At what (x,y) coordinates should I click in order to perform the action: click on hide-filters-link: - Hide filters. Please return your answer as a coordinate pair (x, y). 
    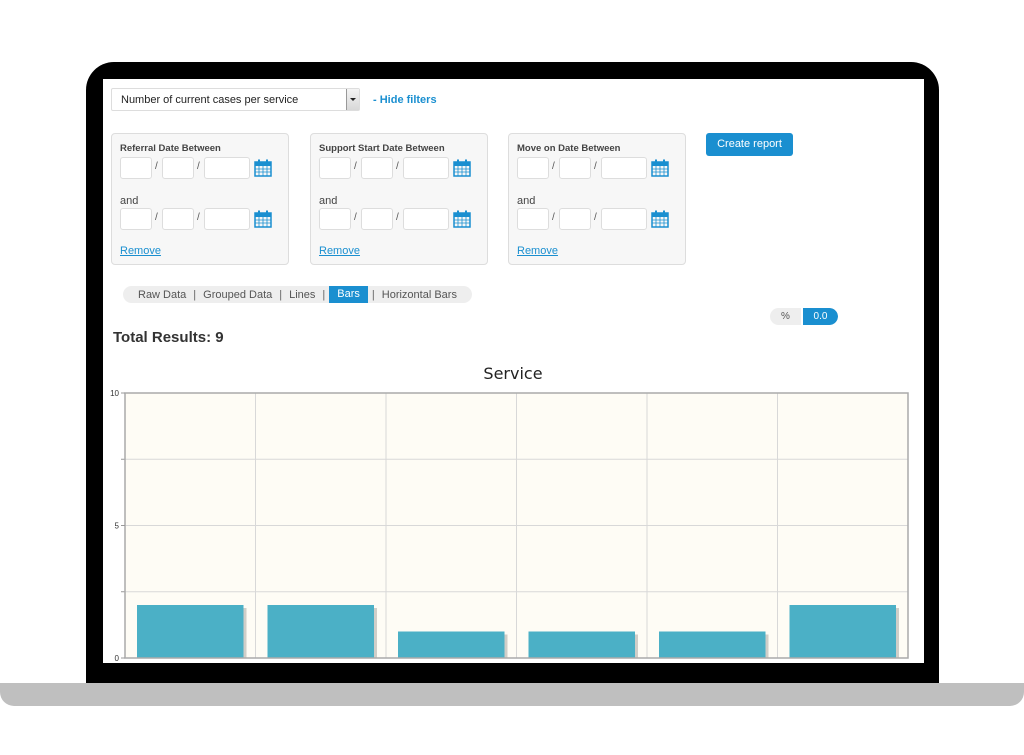
    Looking at the image, I should click on (405, 100).